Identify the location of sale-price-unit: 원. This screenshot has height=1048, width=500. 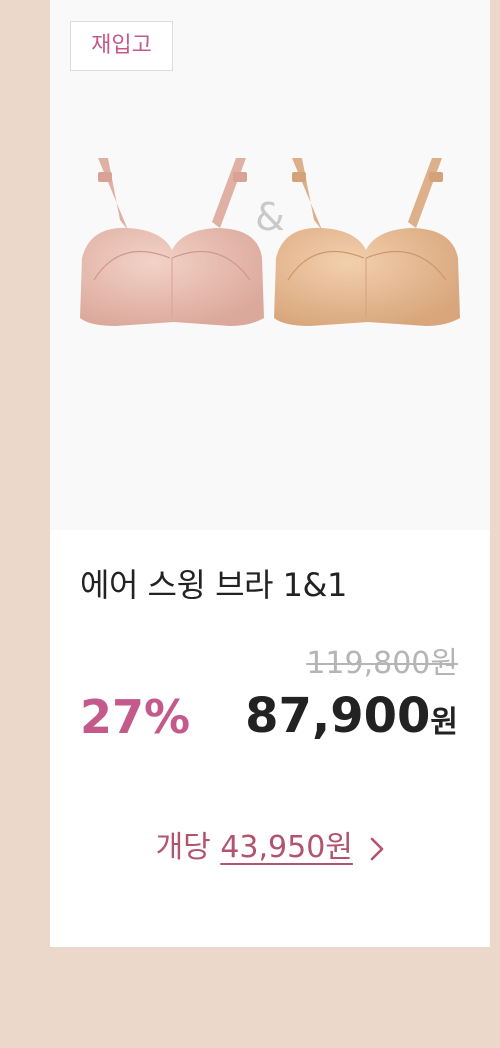
(444, 722).